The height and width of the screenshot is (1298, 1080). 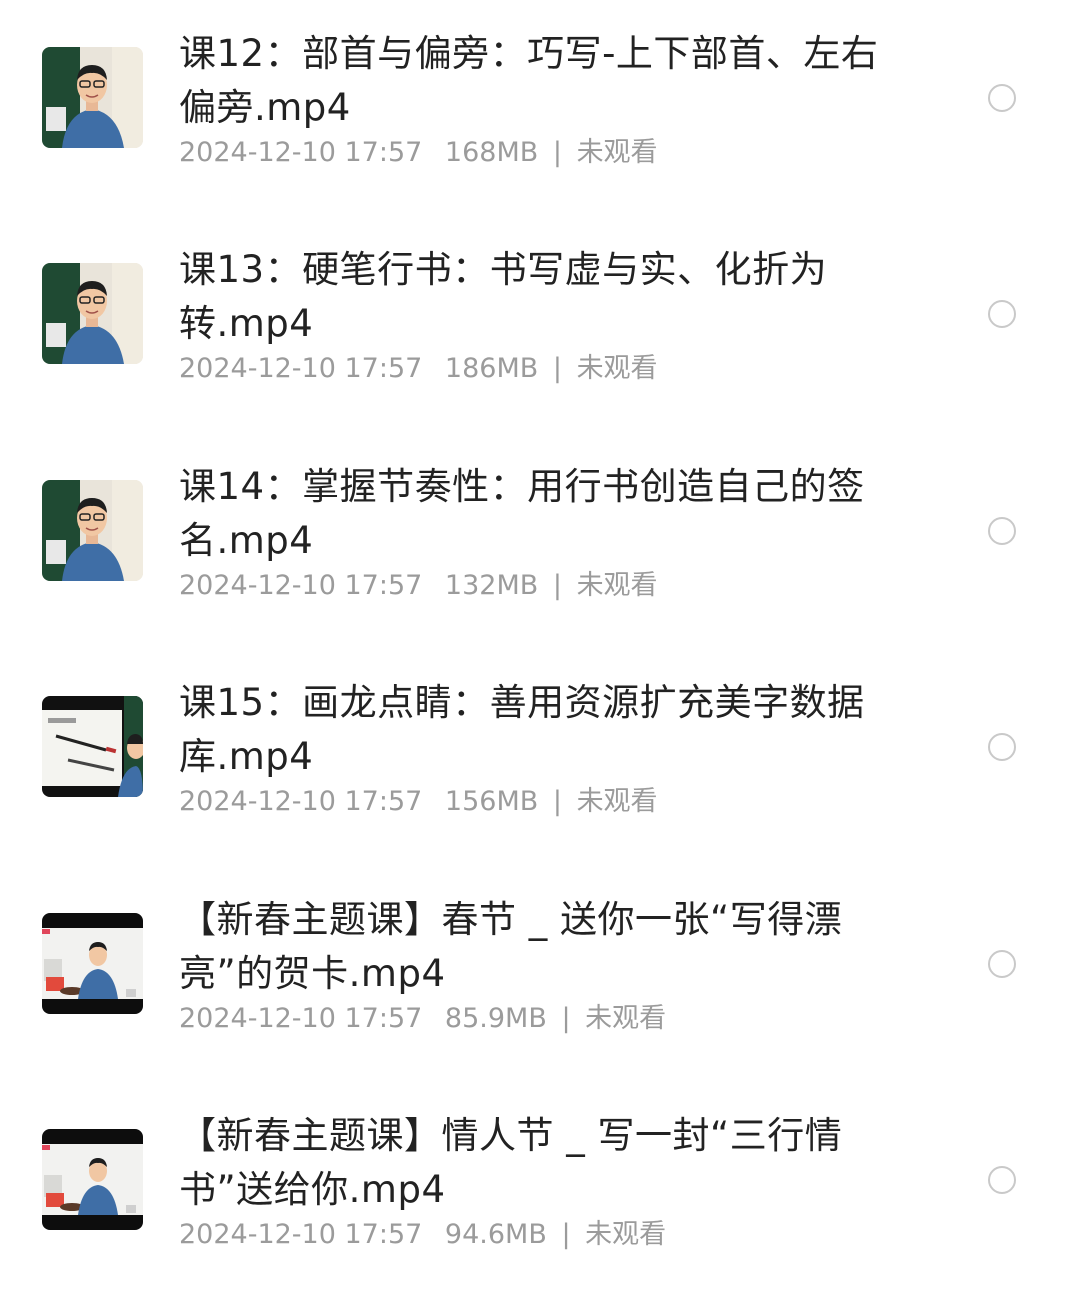 I want to click on file-size: 186MB, so click(x=491, y=368).